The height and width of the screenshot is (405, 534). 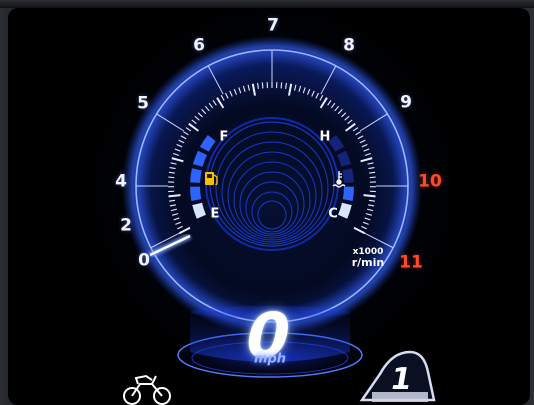 I want to click on rpm-unit-label: x1000 r/min, so click(x=368, y=258).